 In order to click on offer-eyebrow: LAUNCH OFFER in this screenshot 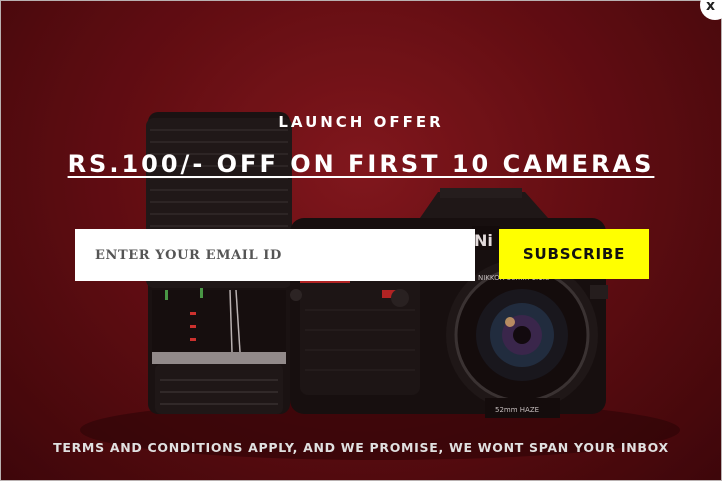, I will do `click(361, 122)`.